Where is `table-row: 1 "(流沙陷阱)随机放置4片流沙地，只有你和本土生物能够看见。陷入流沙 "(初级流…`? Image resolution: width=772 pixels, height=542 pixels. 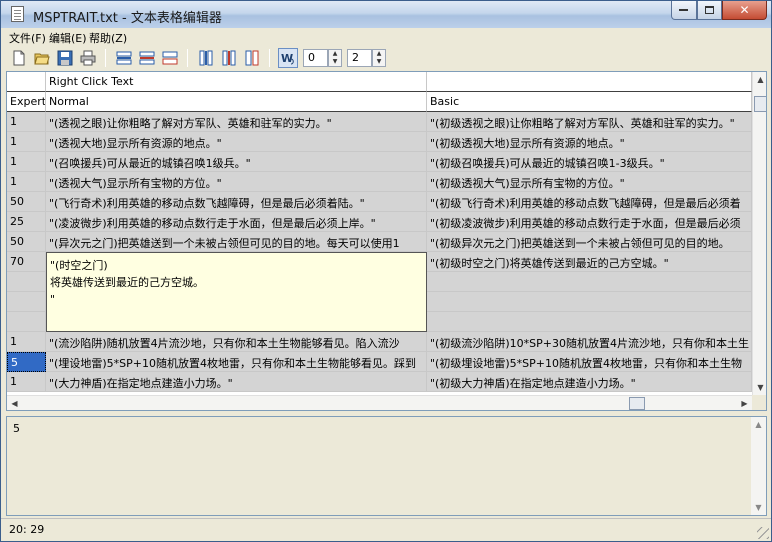
table-row: 1 "(流沙陷阱)随机放置4片流沙地，只有你和本土生物能够看见。陷入流沙 "(初级流… is located at coordinates (379, 342).